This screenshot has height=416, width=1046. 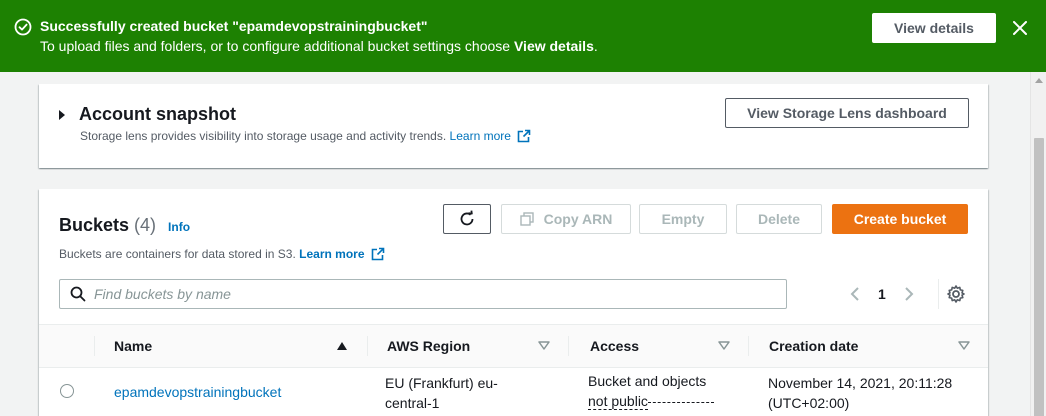 I want to click on sort-ascending-icon, so click(x=342, y=346).